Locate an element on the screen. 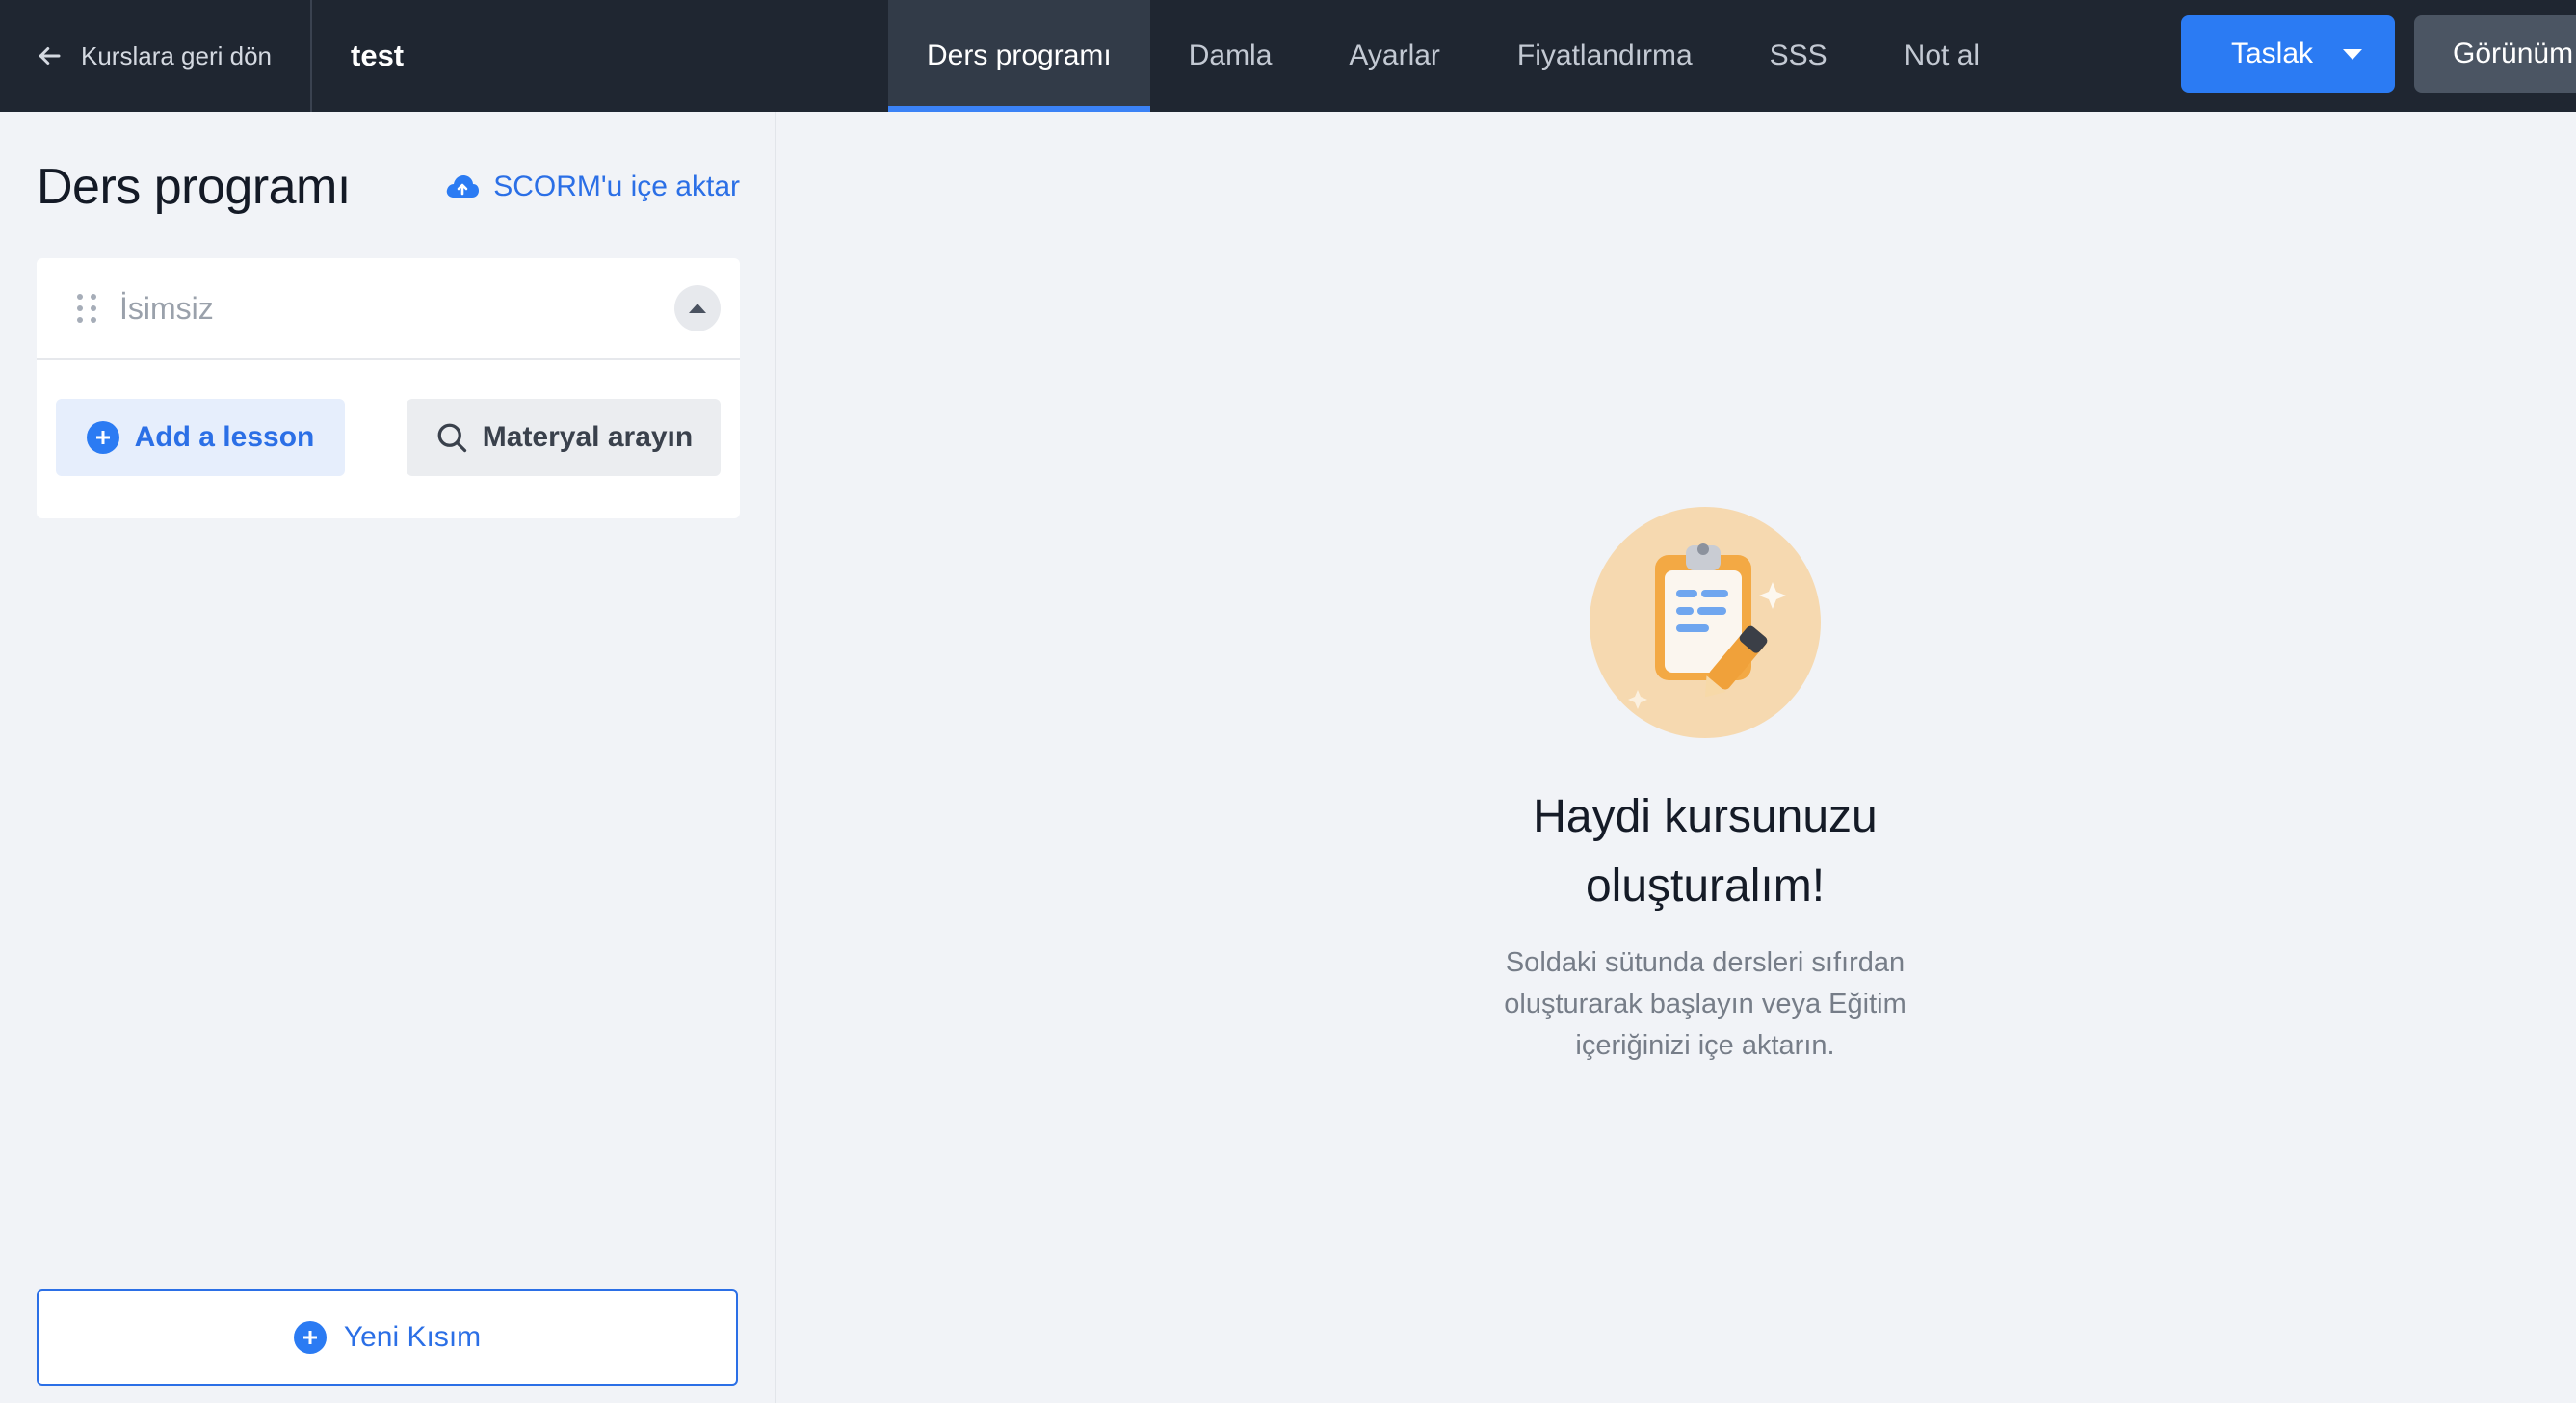 The width and height of the screenshot is (2576, 1403). tab-notes: Not al is located at coordinates (1942, 56).